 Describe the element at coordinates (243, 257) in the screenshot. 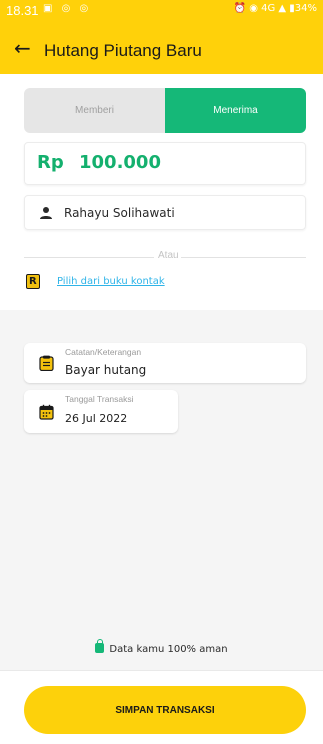

I see `divider-right` at that location.